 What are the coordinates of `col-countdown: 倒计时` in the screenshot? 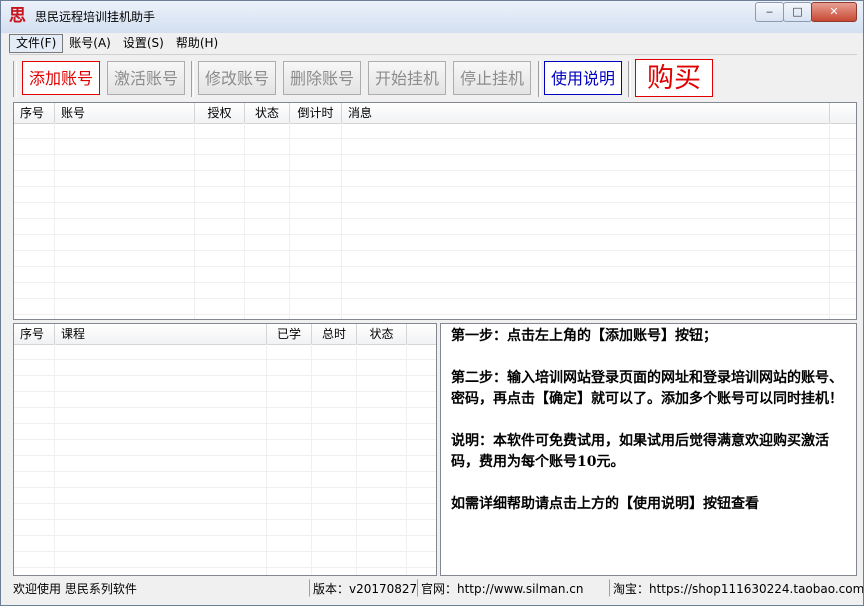 It's located at (316, 113).